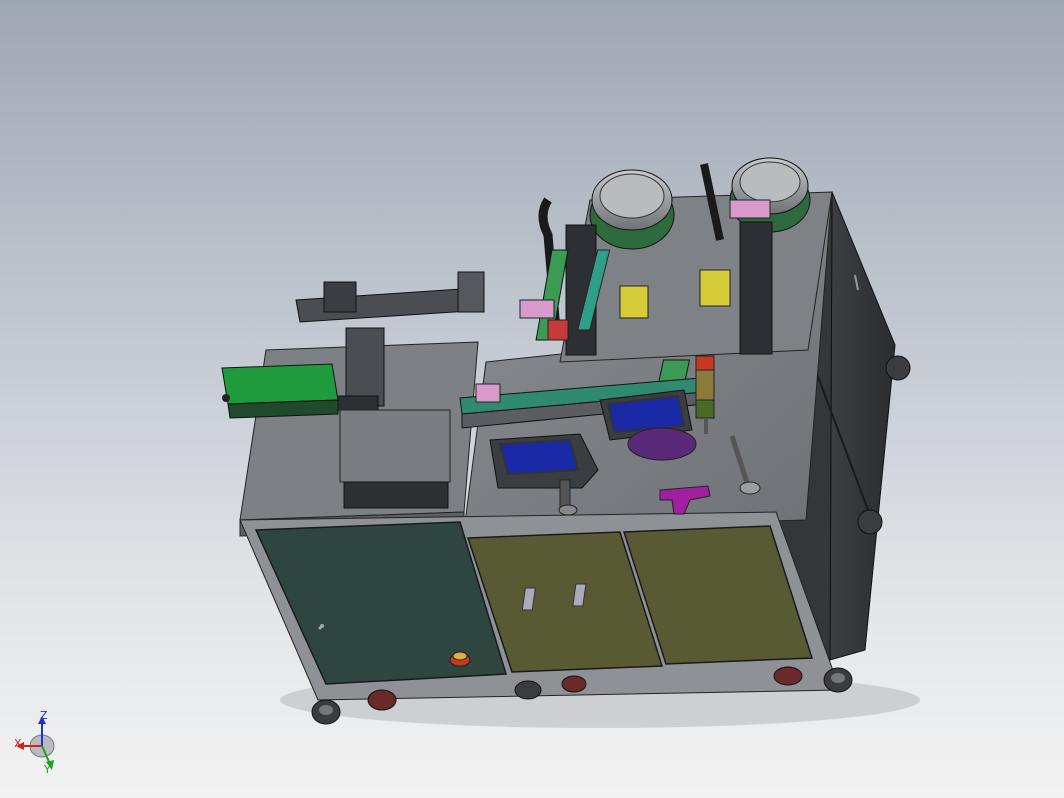 This screenshot has width=1064, height=798. What do you see at coordinates (36, 743) in the screenshot?
I see `coordinate-triad: Z X Y` at bounding box center [36, 743].